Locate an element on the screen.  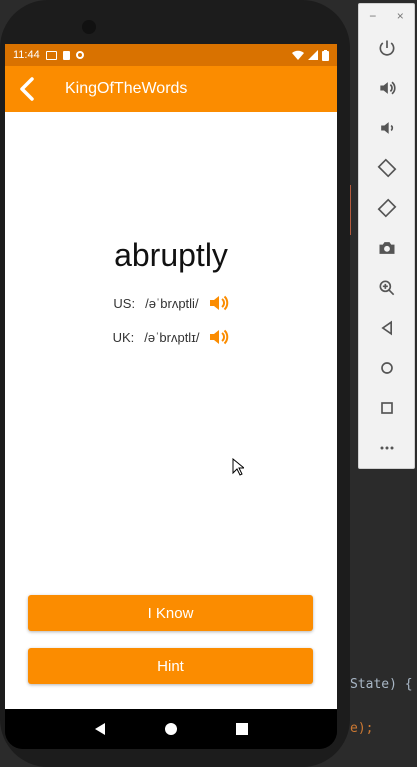
status-bar: 11:44 is located at coordinates (171, 55).